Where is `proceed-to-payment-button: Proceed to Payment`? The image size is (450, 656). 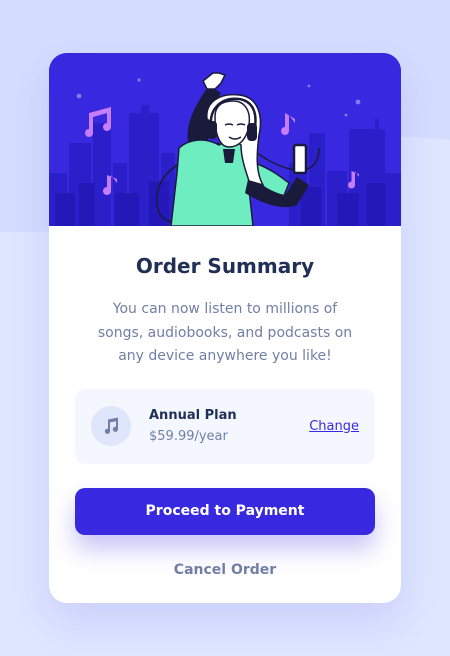 proceed-to-payment-button: Proceed to Payment is located at coordinates (225, 511).